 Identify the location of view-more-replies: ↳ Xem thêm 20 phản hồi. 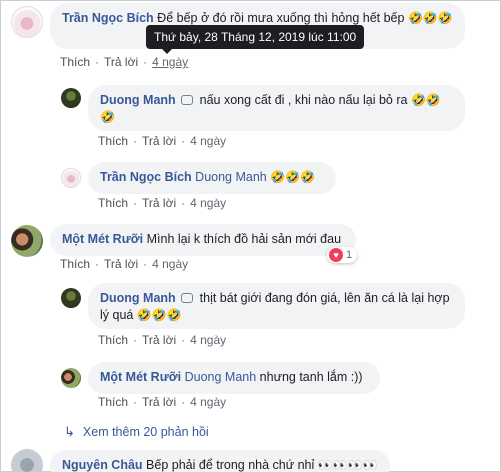
(136, 432).